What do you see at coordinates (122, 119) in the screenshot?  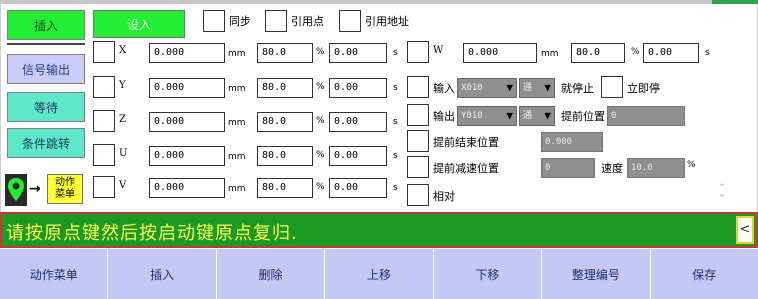 I see `axis-z-name: Z` at bounding box center [122, 119].